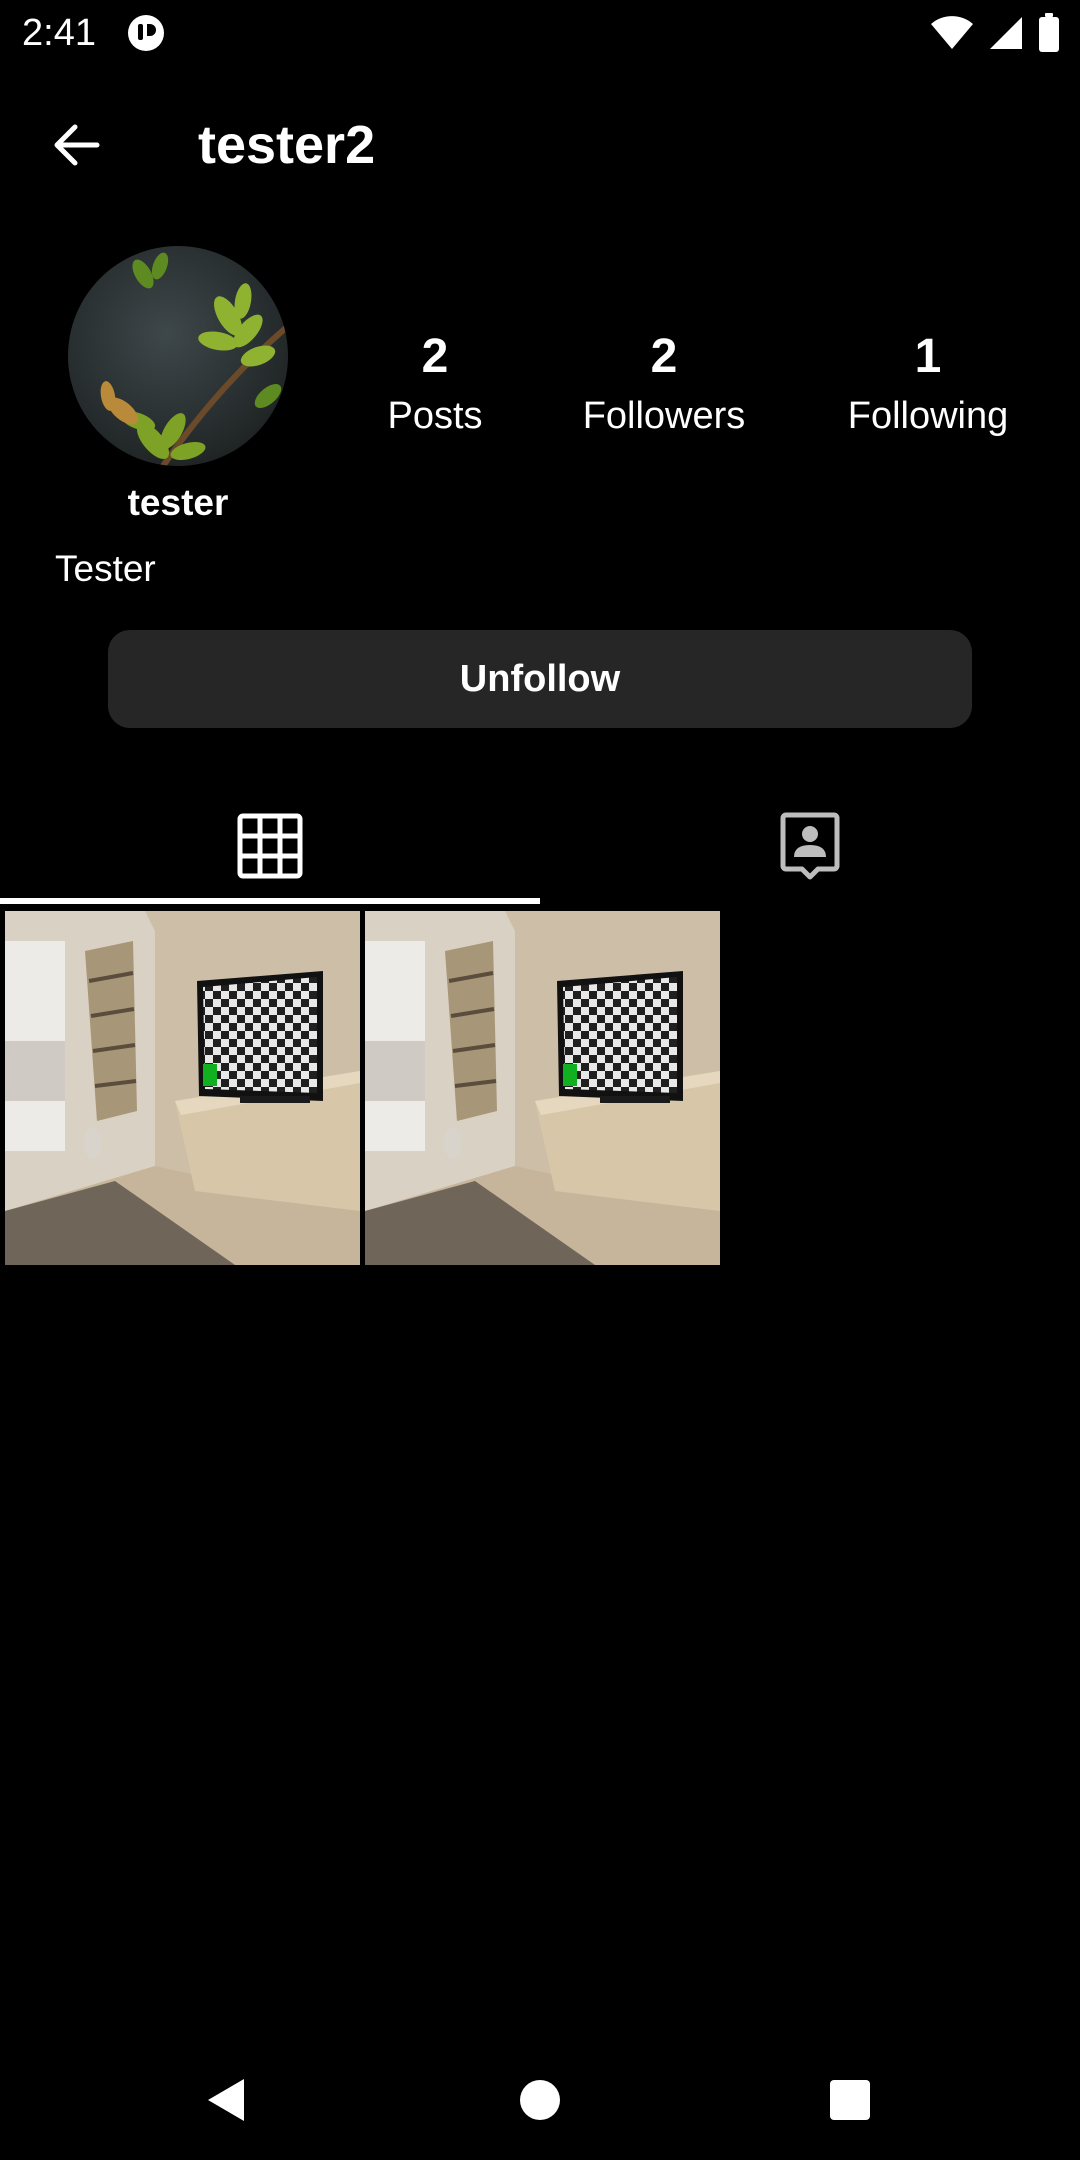 The width and height of the screenshot is (1080, 2160). I want to click on nav-back-button, so click(226, 2100).